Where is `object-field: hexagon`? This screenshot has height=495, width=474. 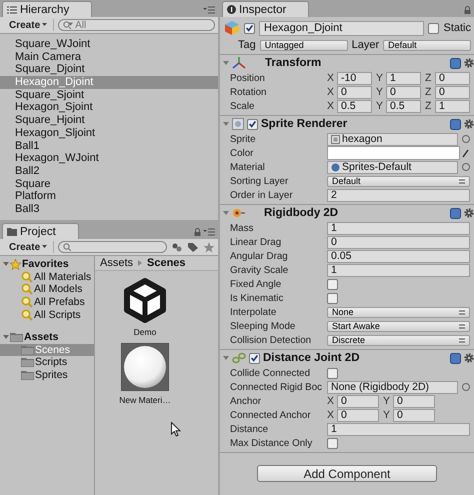
object-field: hexagon is located at coordinates (392, 139).